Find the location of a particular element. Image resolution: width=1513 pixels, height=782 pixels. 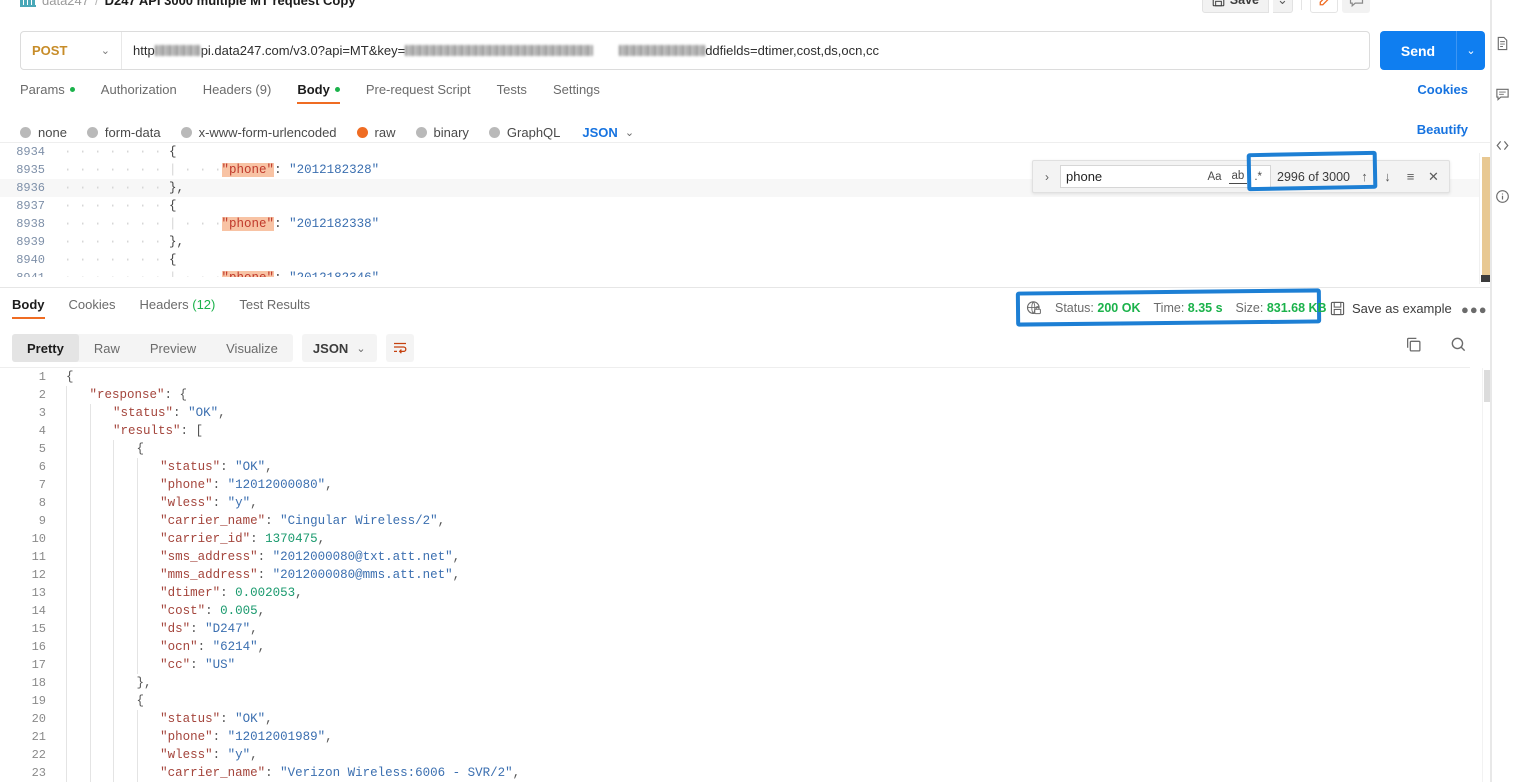

response-code-line: 17 "cc": "US" is located at coordinates (745, 665).